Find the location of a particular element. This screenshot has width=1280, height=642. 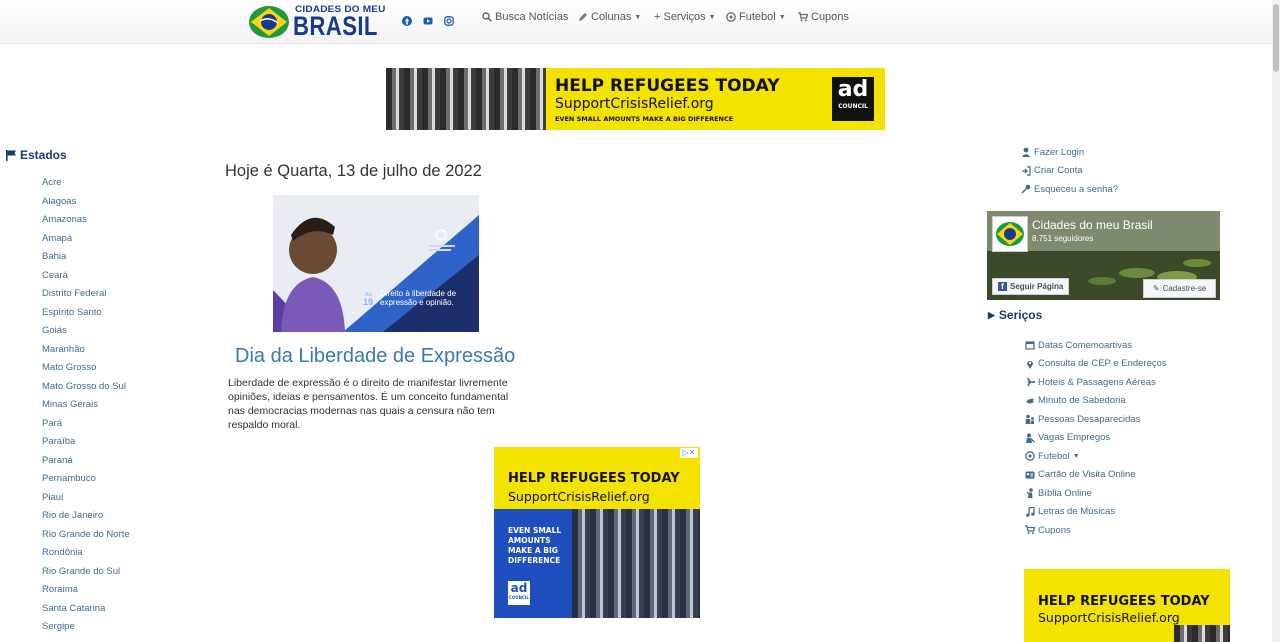

estado-link: Amazonas is located at coordinates (86, 223).